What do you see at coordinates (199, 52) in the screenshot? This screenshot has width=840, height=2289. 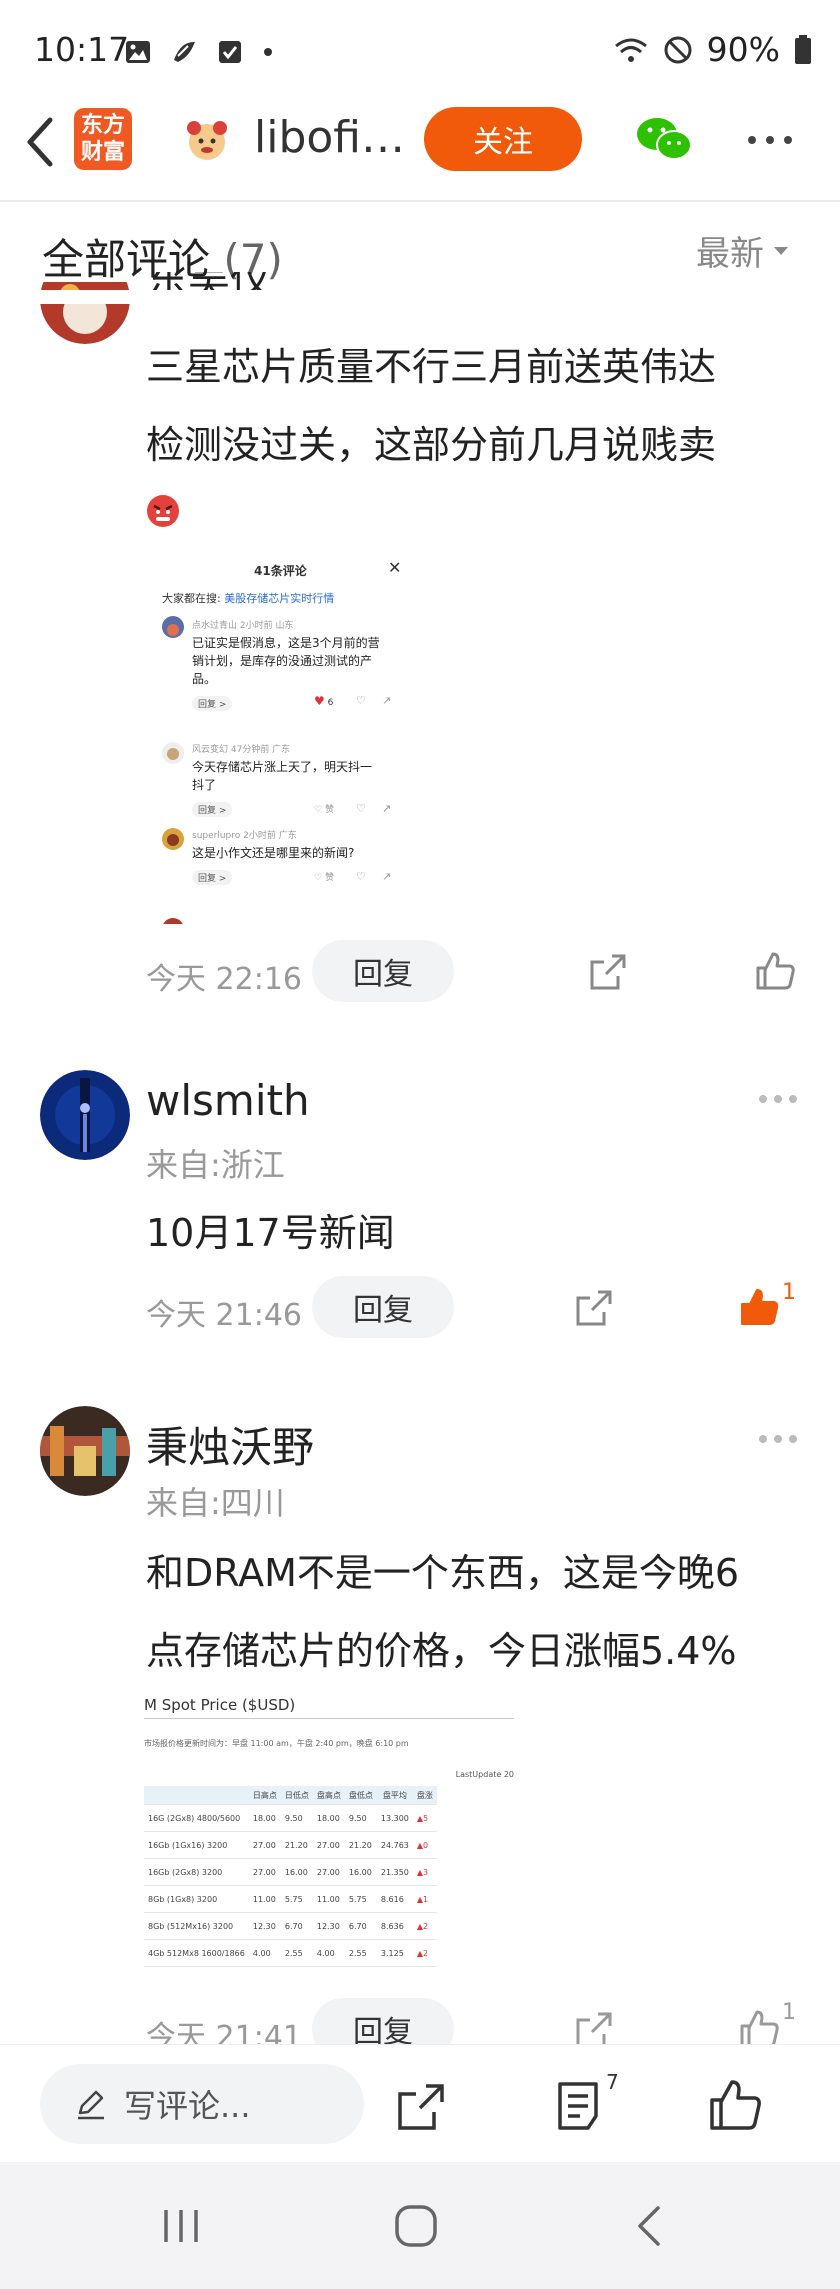 I see `status-notification-icons` at bounding box center [199, 52].